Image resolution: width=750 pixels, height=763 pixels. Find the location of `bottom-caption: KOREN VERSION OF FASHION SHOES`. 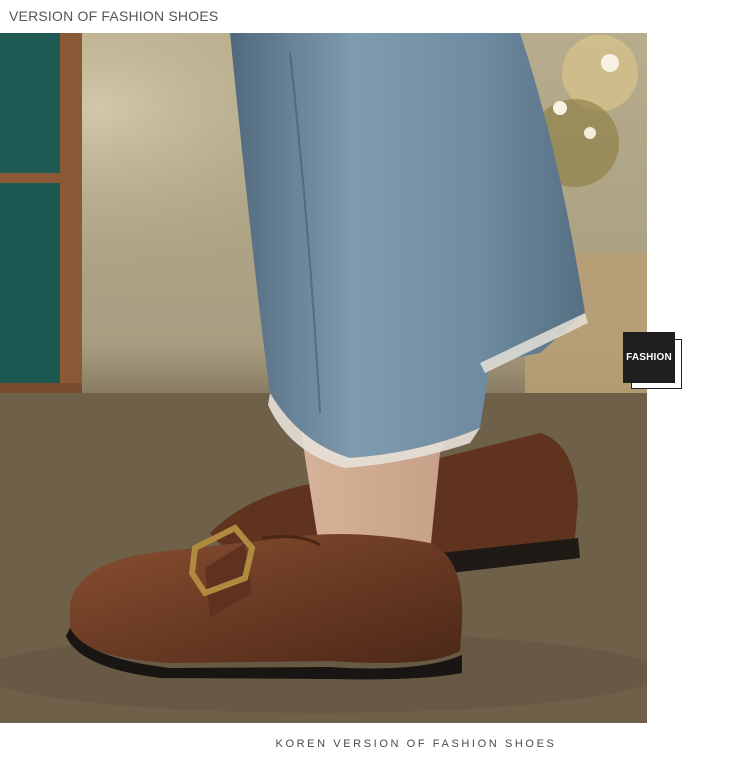

bottom-caption: KOREN VERSION OF FASHION SHOES is located at coordinates (416, 744).